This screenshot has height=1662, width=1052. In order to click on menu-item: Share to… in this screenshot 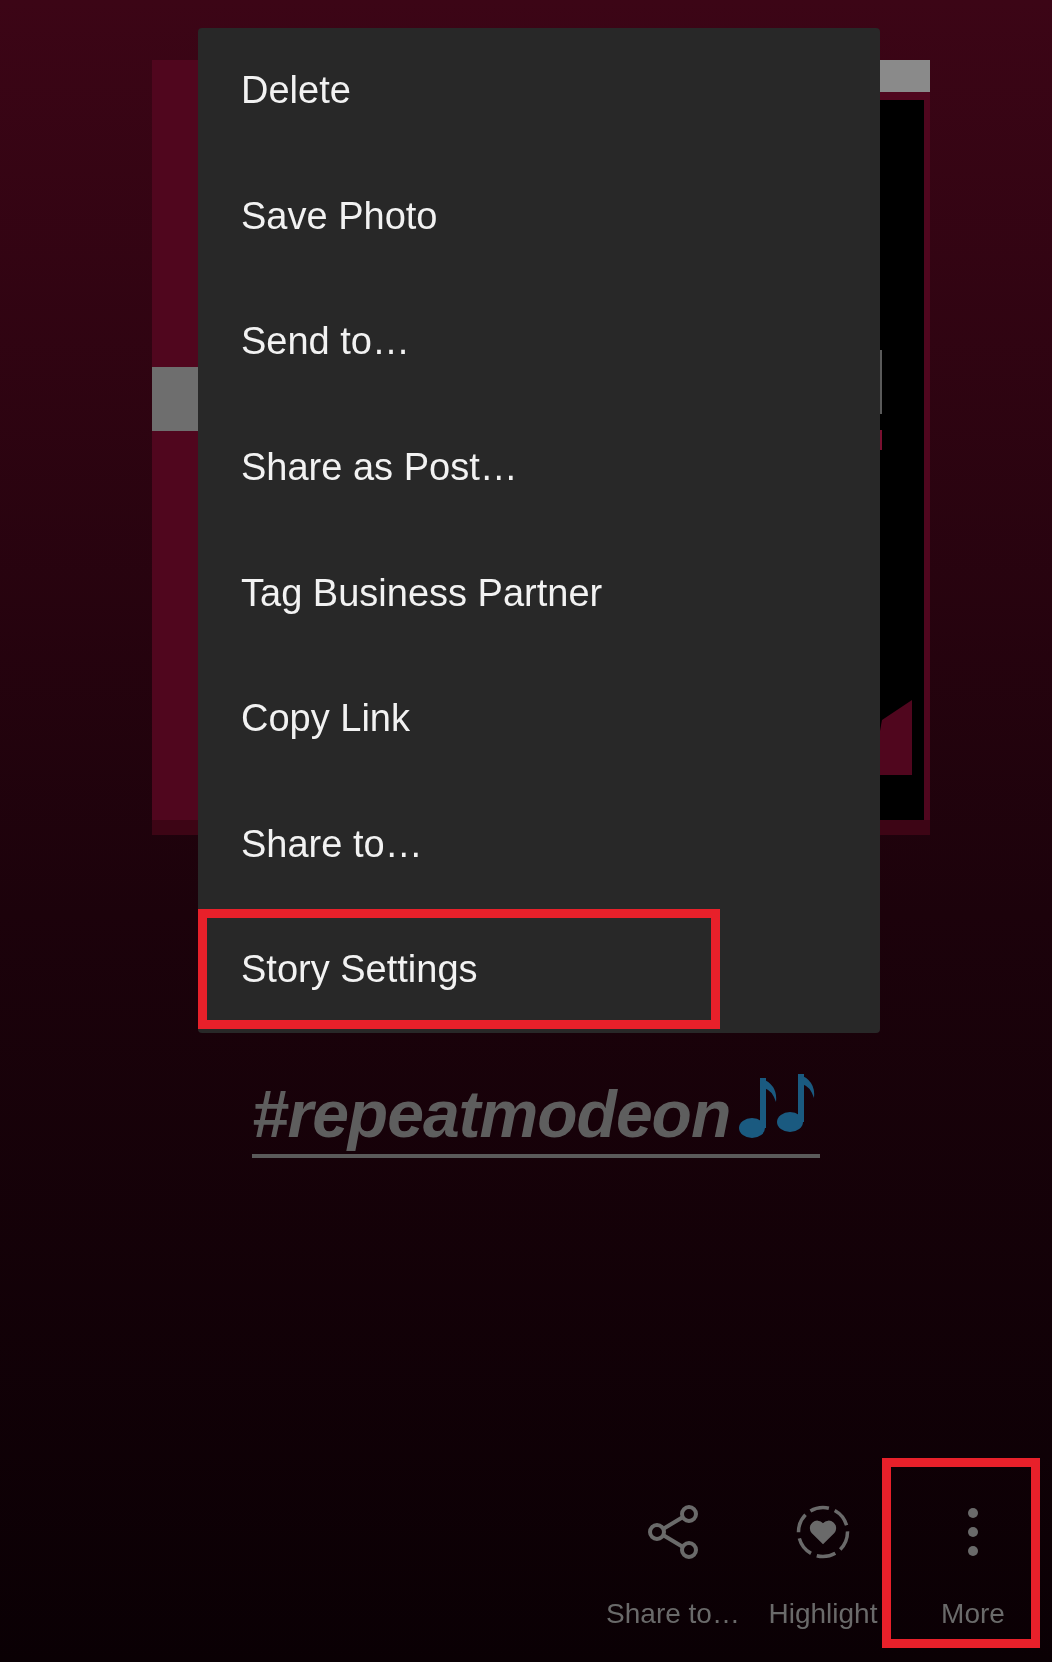, I will do `click(539, 844)`.